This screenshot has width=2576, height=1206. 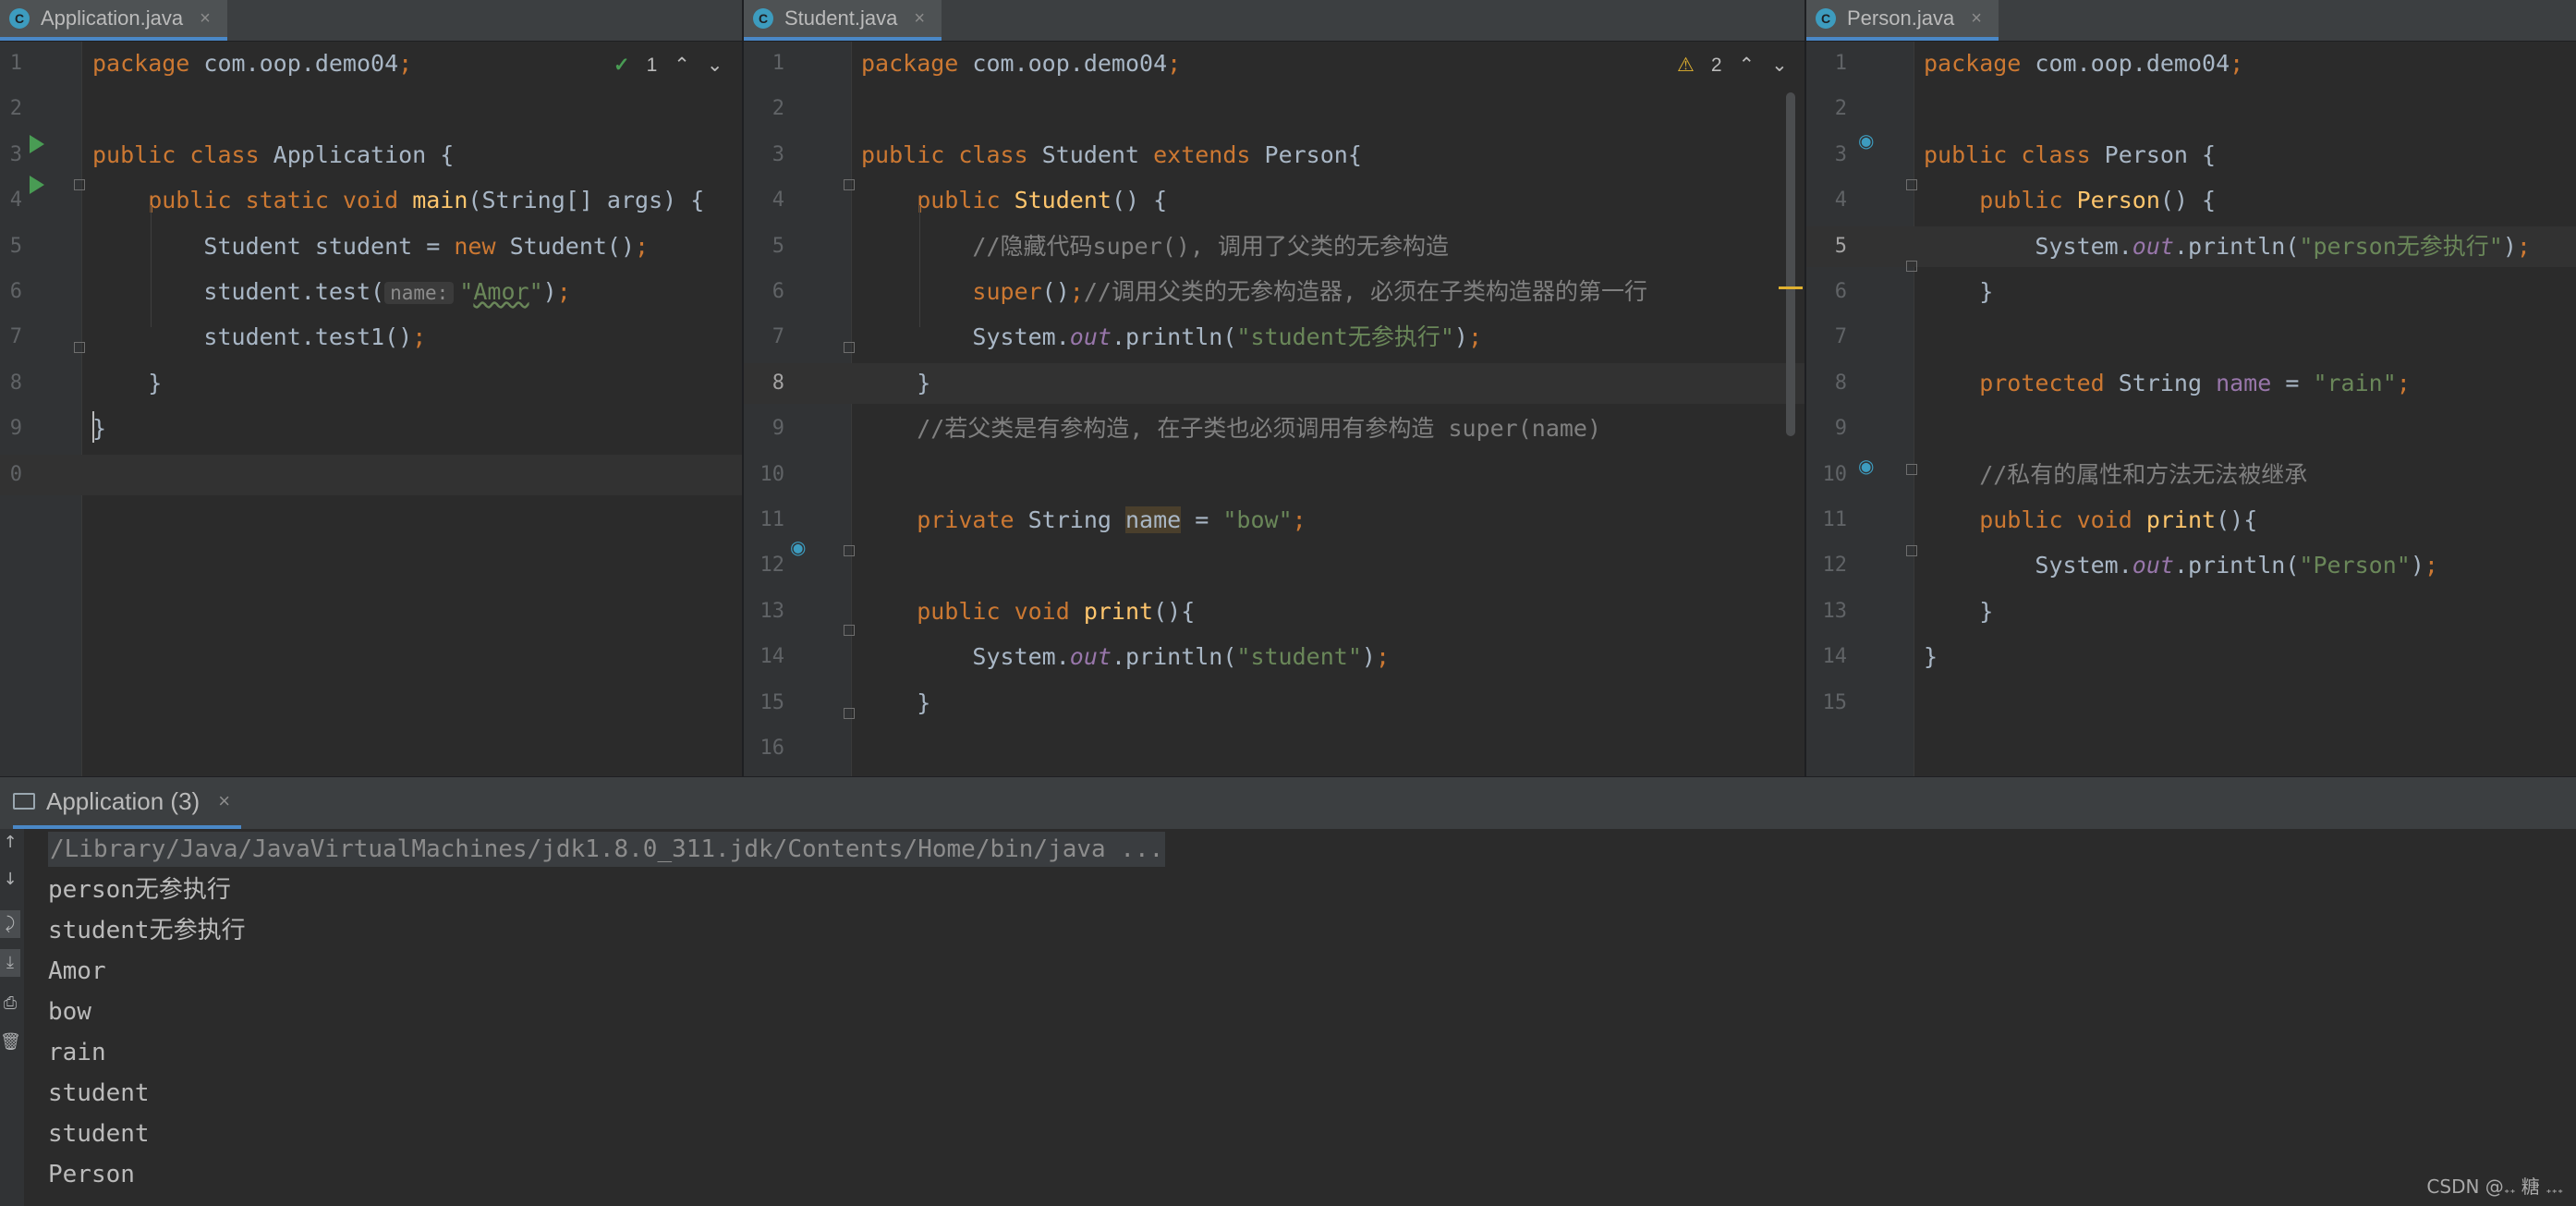 What do you see at coordinates (1125, 657) in the screenshot?
I see `code-text: System.out.println("student");` at bounding box center [1125, 657].